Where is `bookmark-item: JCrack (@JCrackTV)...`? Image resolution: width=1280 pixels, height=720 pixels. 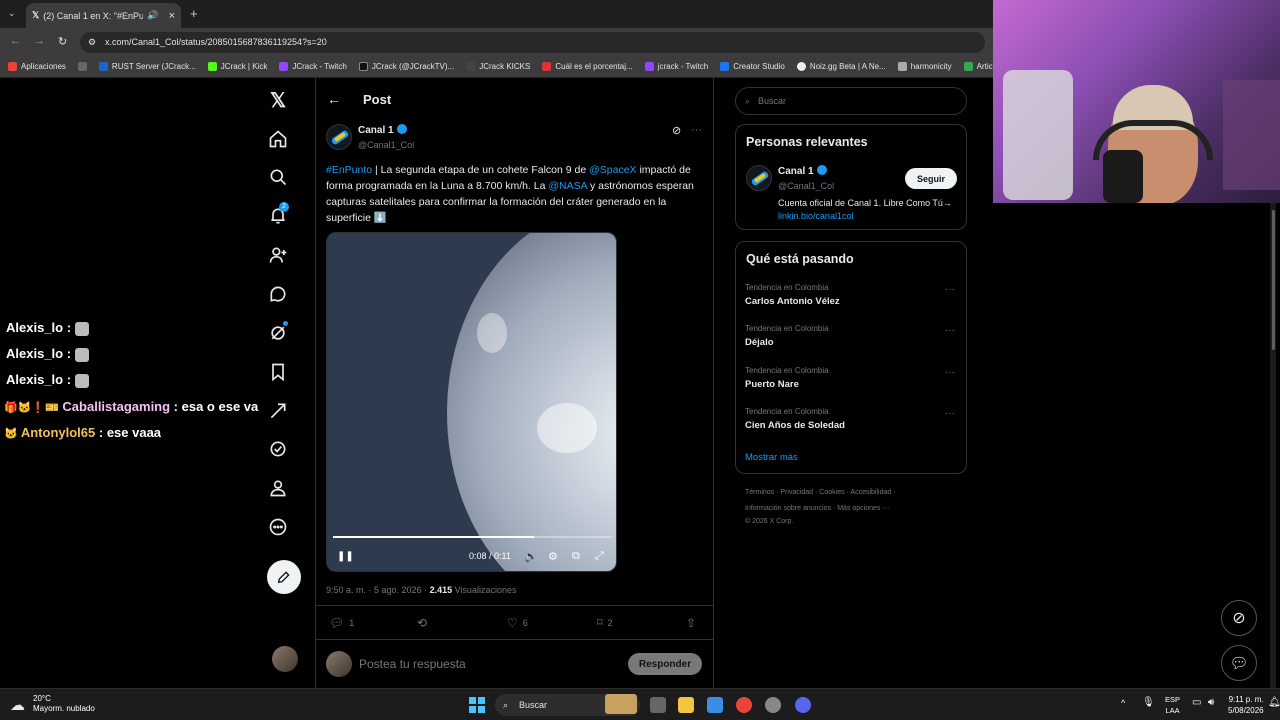
bookmark-item: JCrack (@JCrackTV)... is located at coordinates (406, 66).